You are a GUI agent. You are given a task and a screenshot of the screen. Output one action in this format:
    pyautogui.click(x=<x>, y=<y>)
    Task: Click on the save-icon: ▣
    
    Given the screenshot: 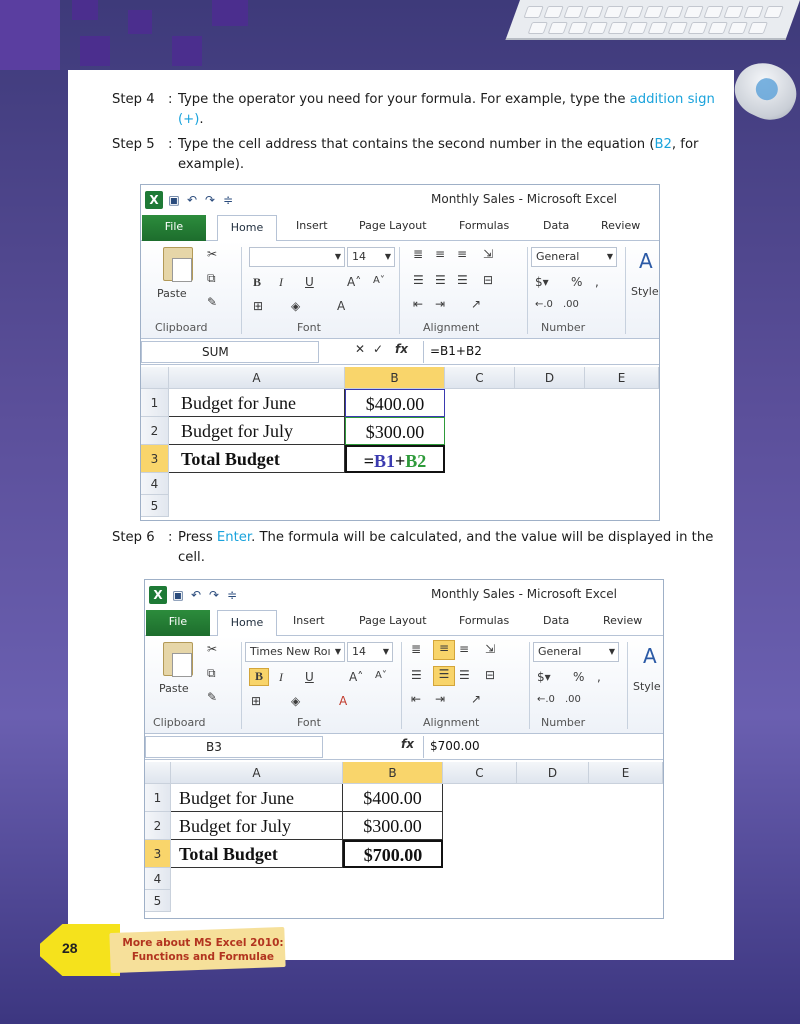 What is the action you would take?
    pyautogui.click(x=174, y=200)
    